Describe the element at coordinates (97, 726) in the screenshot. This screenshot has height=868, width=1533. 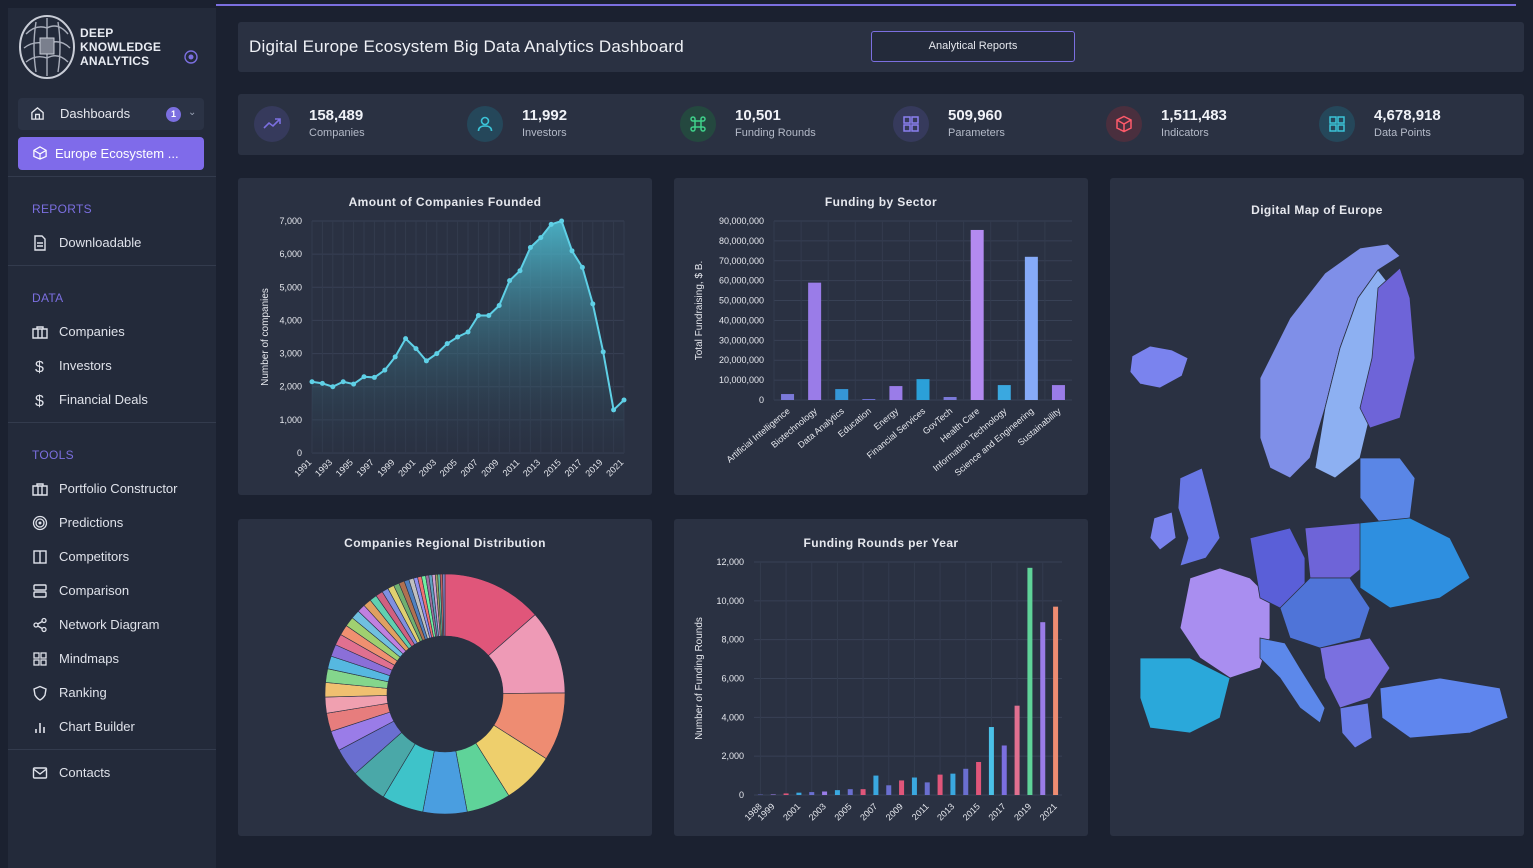
I see `sidebar-item-label: Chart Builder` at that location.